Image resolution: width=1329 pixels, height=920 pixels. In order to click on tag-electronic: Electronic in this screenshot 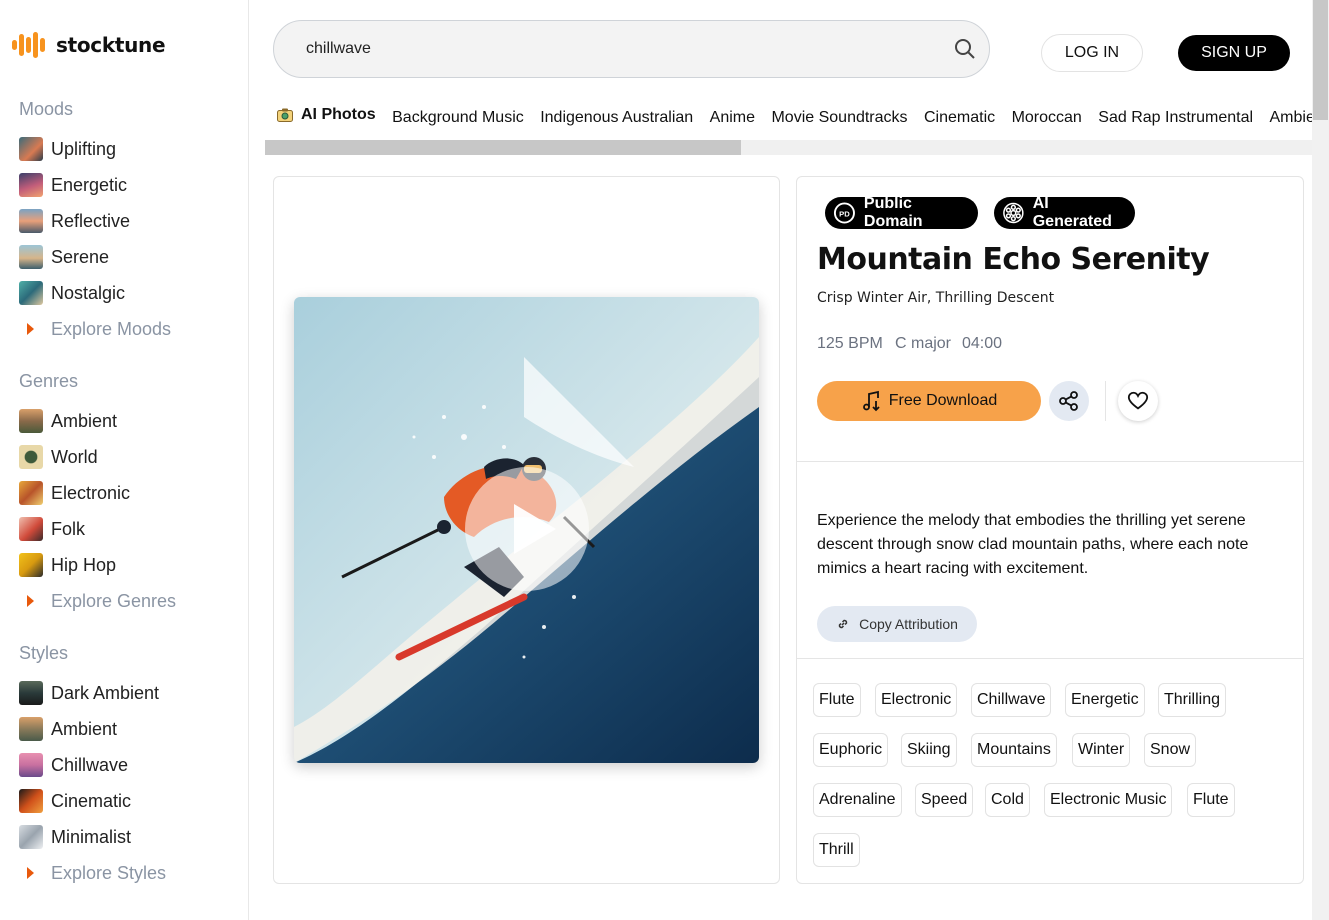, I will do `click(916, 700)`.